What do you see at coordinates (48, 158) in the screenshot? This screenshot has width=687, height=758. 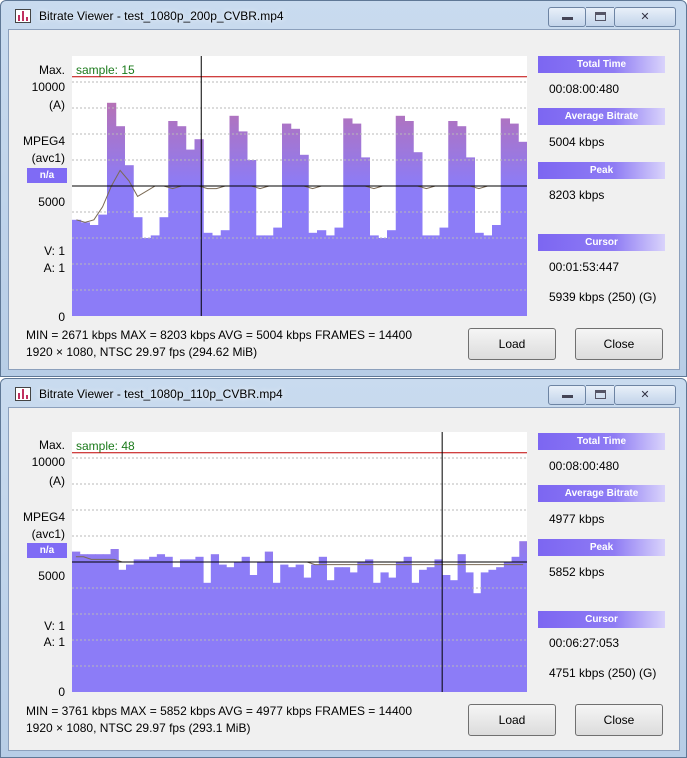 I see `codec-detail: (avc1)` at bounding box center [48, 158].